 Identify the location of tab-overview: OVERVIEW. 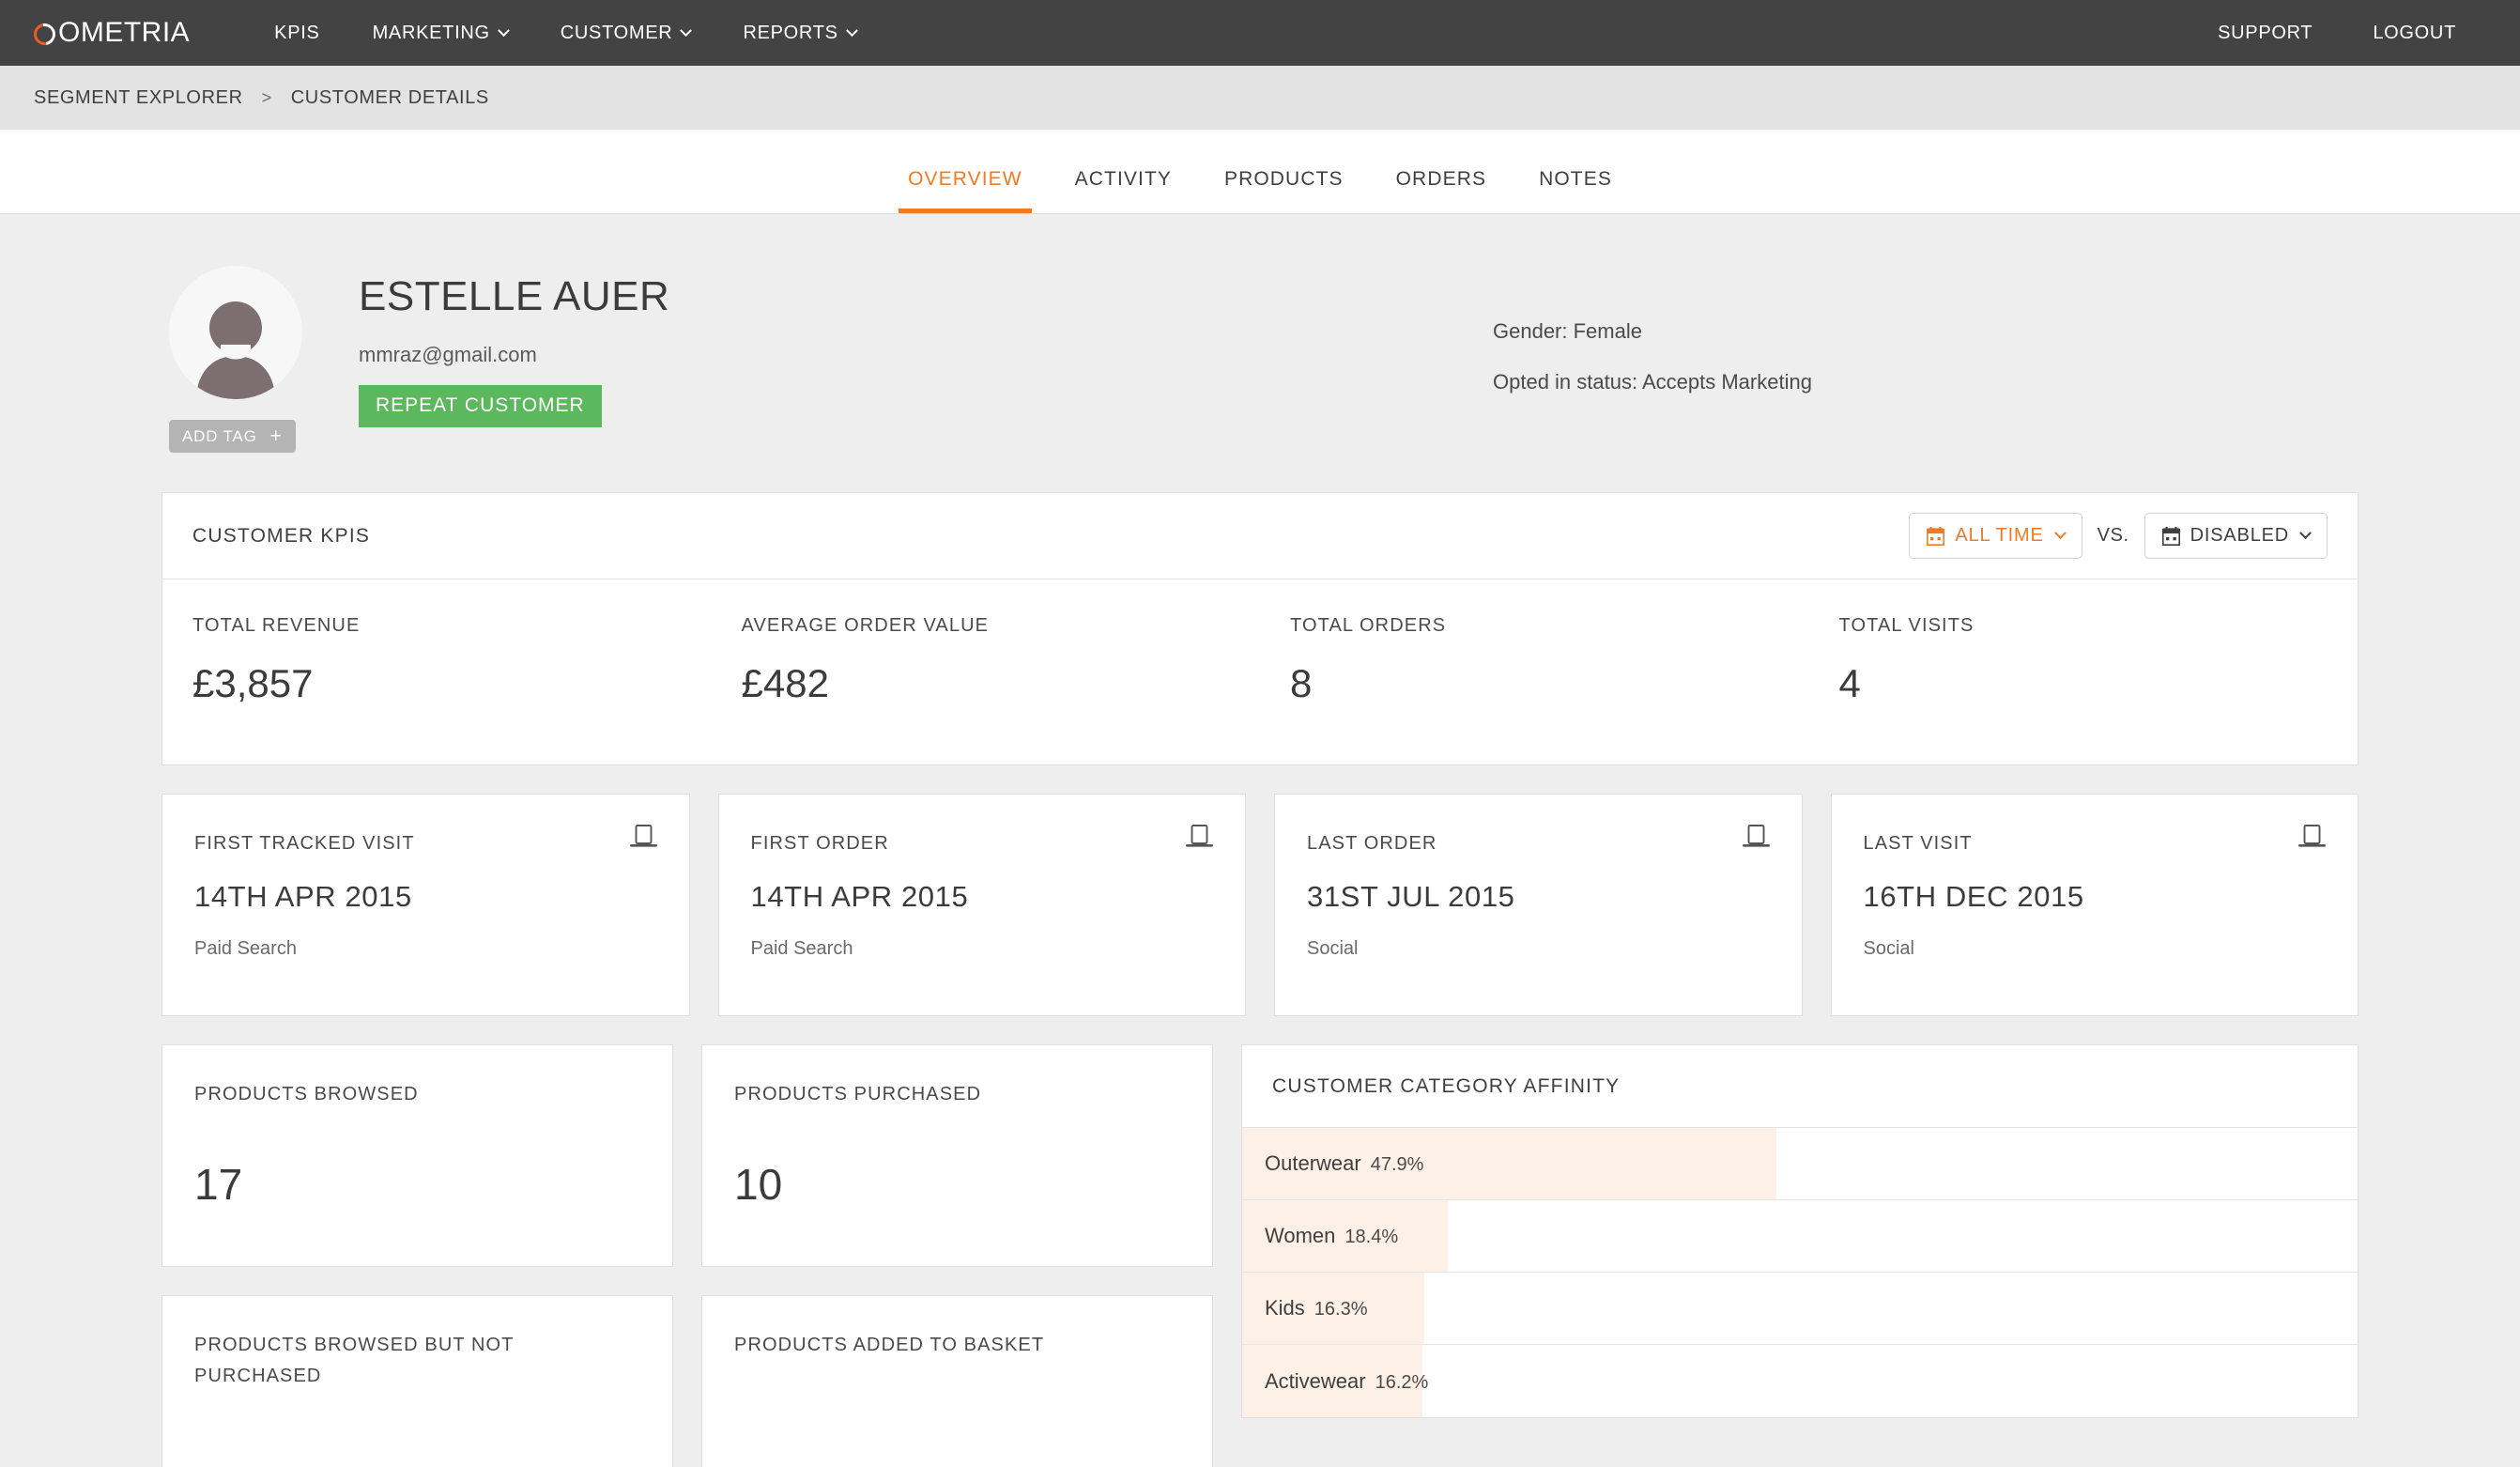
(965, 190).